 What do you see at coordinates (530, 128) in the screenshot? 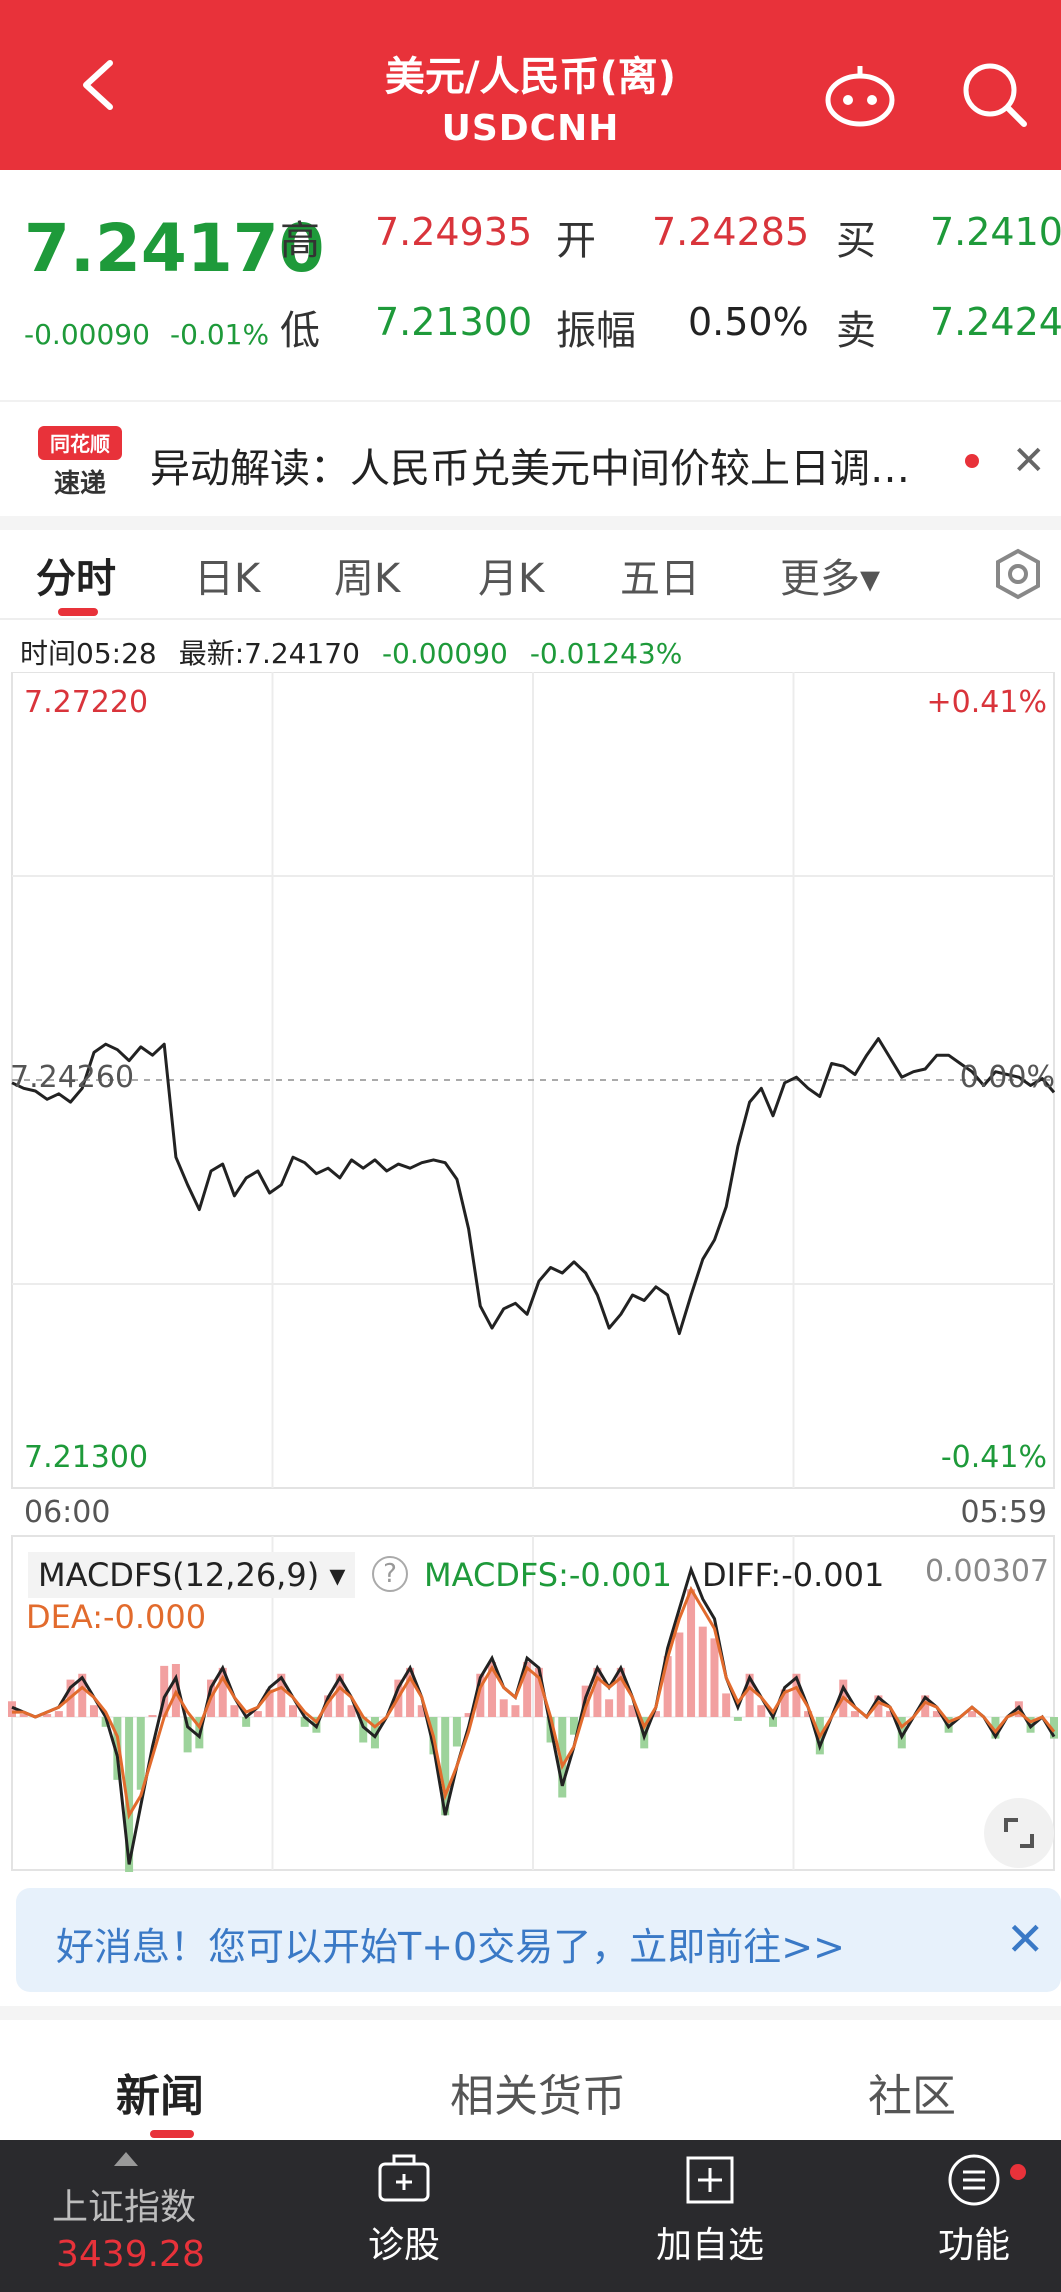
I see `page-subtitle: USDCNH` at bounding box center [530, 128].